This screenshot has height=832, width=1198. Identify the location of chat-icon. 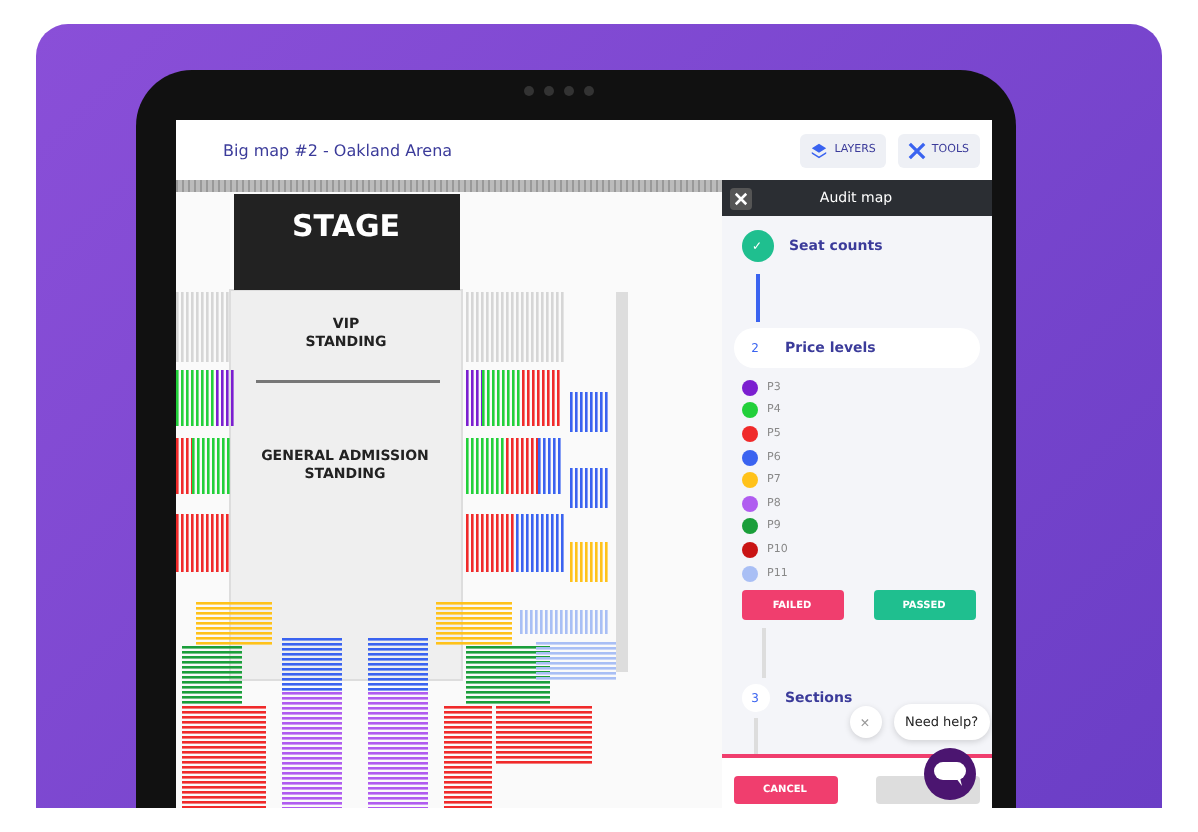
(949, 774).